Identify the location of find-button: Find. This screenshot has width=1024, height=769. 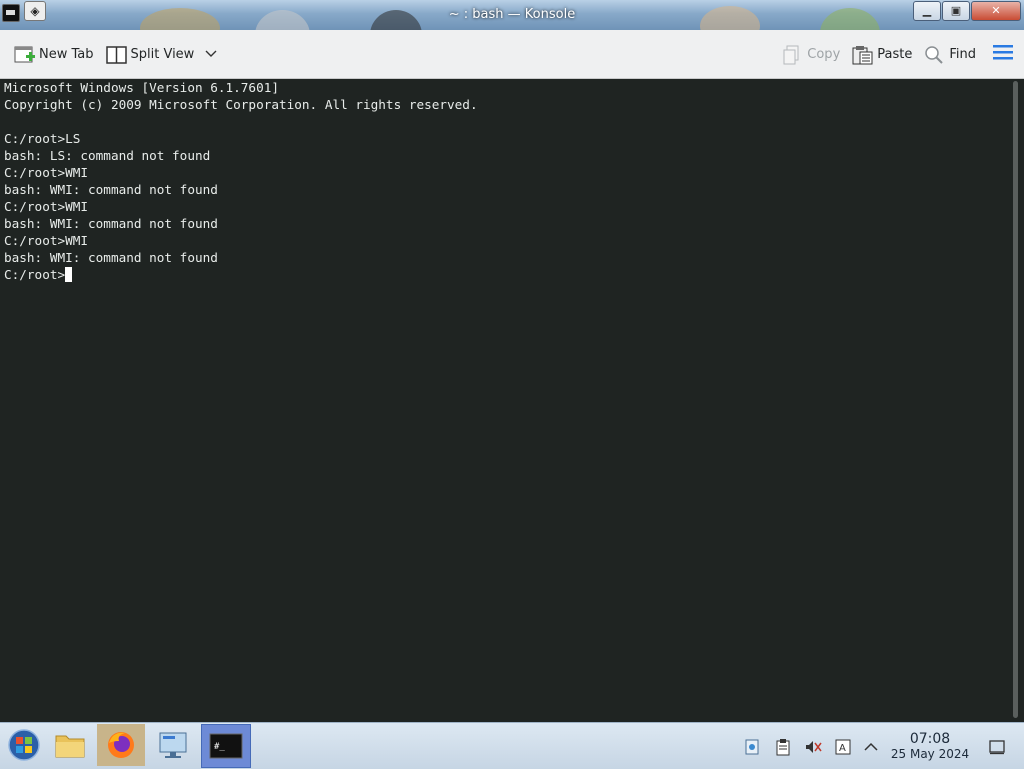
(950, 54).